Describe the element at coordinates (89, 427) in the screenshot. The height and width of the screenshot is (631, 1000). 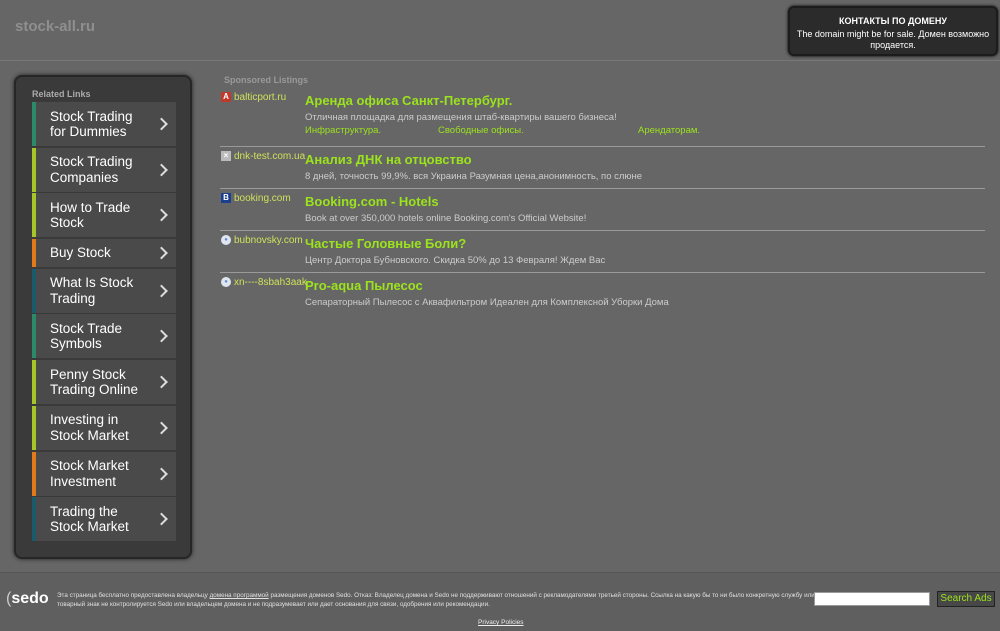
I see `sidebar-item-label: Investing in Stock Market` at that location.